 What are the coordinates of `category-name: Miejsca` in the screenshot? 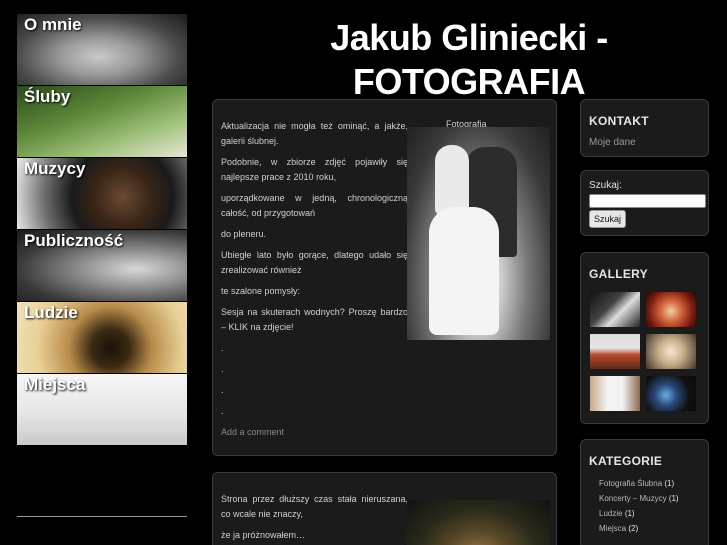 It's located at (612, 528).